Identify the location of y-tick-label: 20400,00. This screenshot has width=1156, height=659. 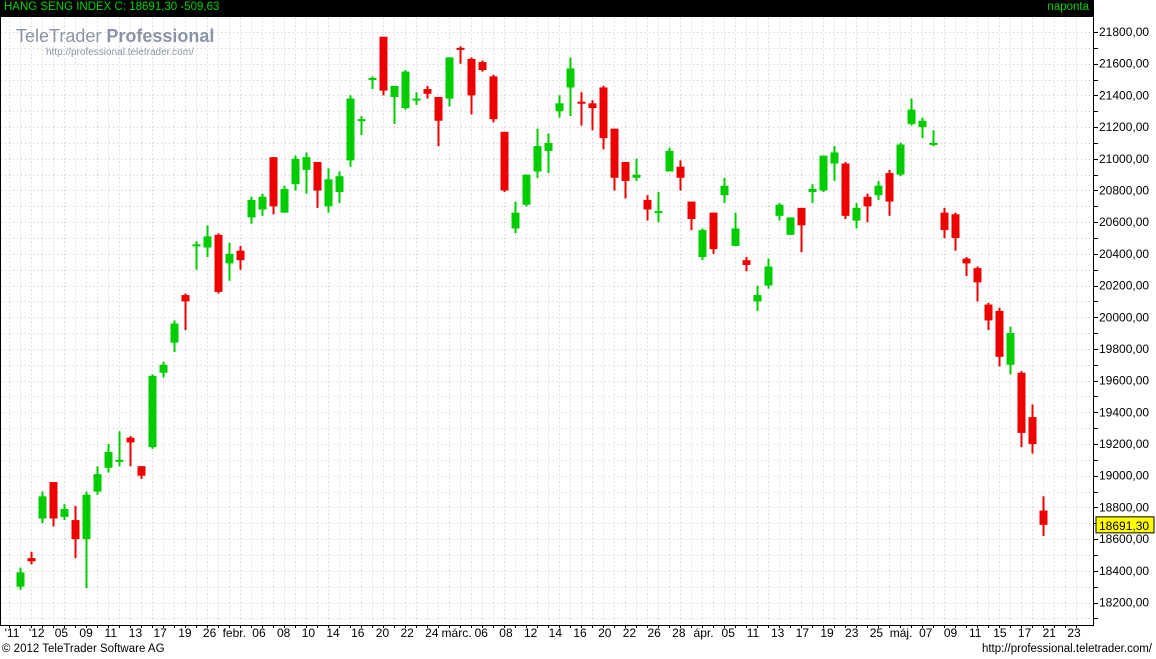
(1124, 254).